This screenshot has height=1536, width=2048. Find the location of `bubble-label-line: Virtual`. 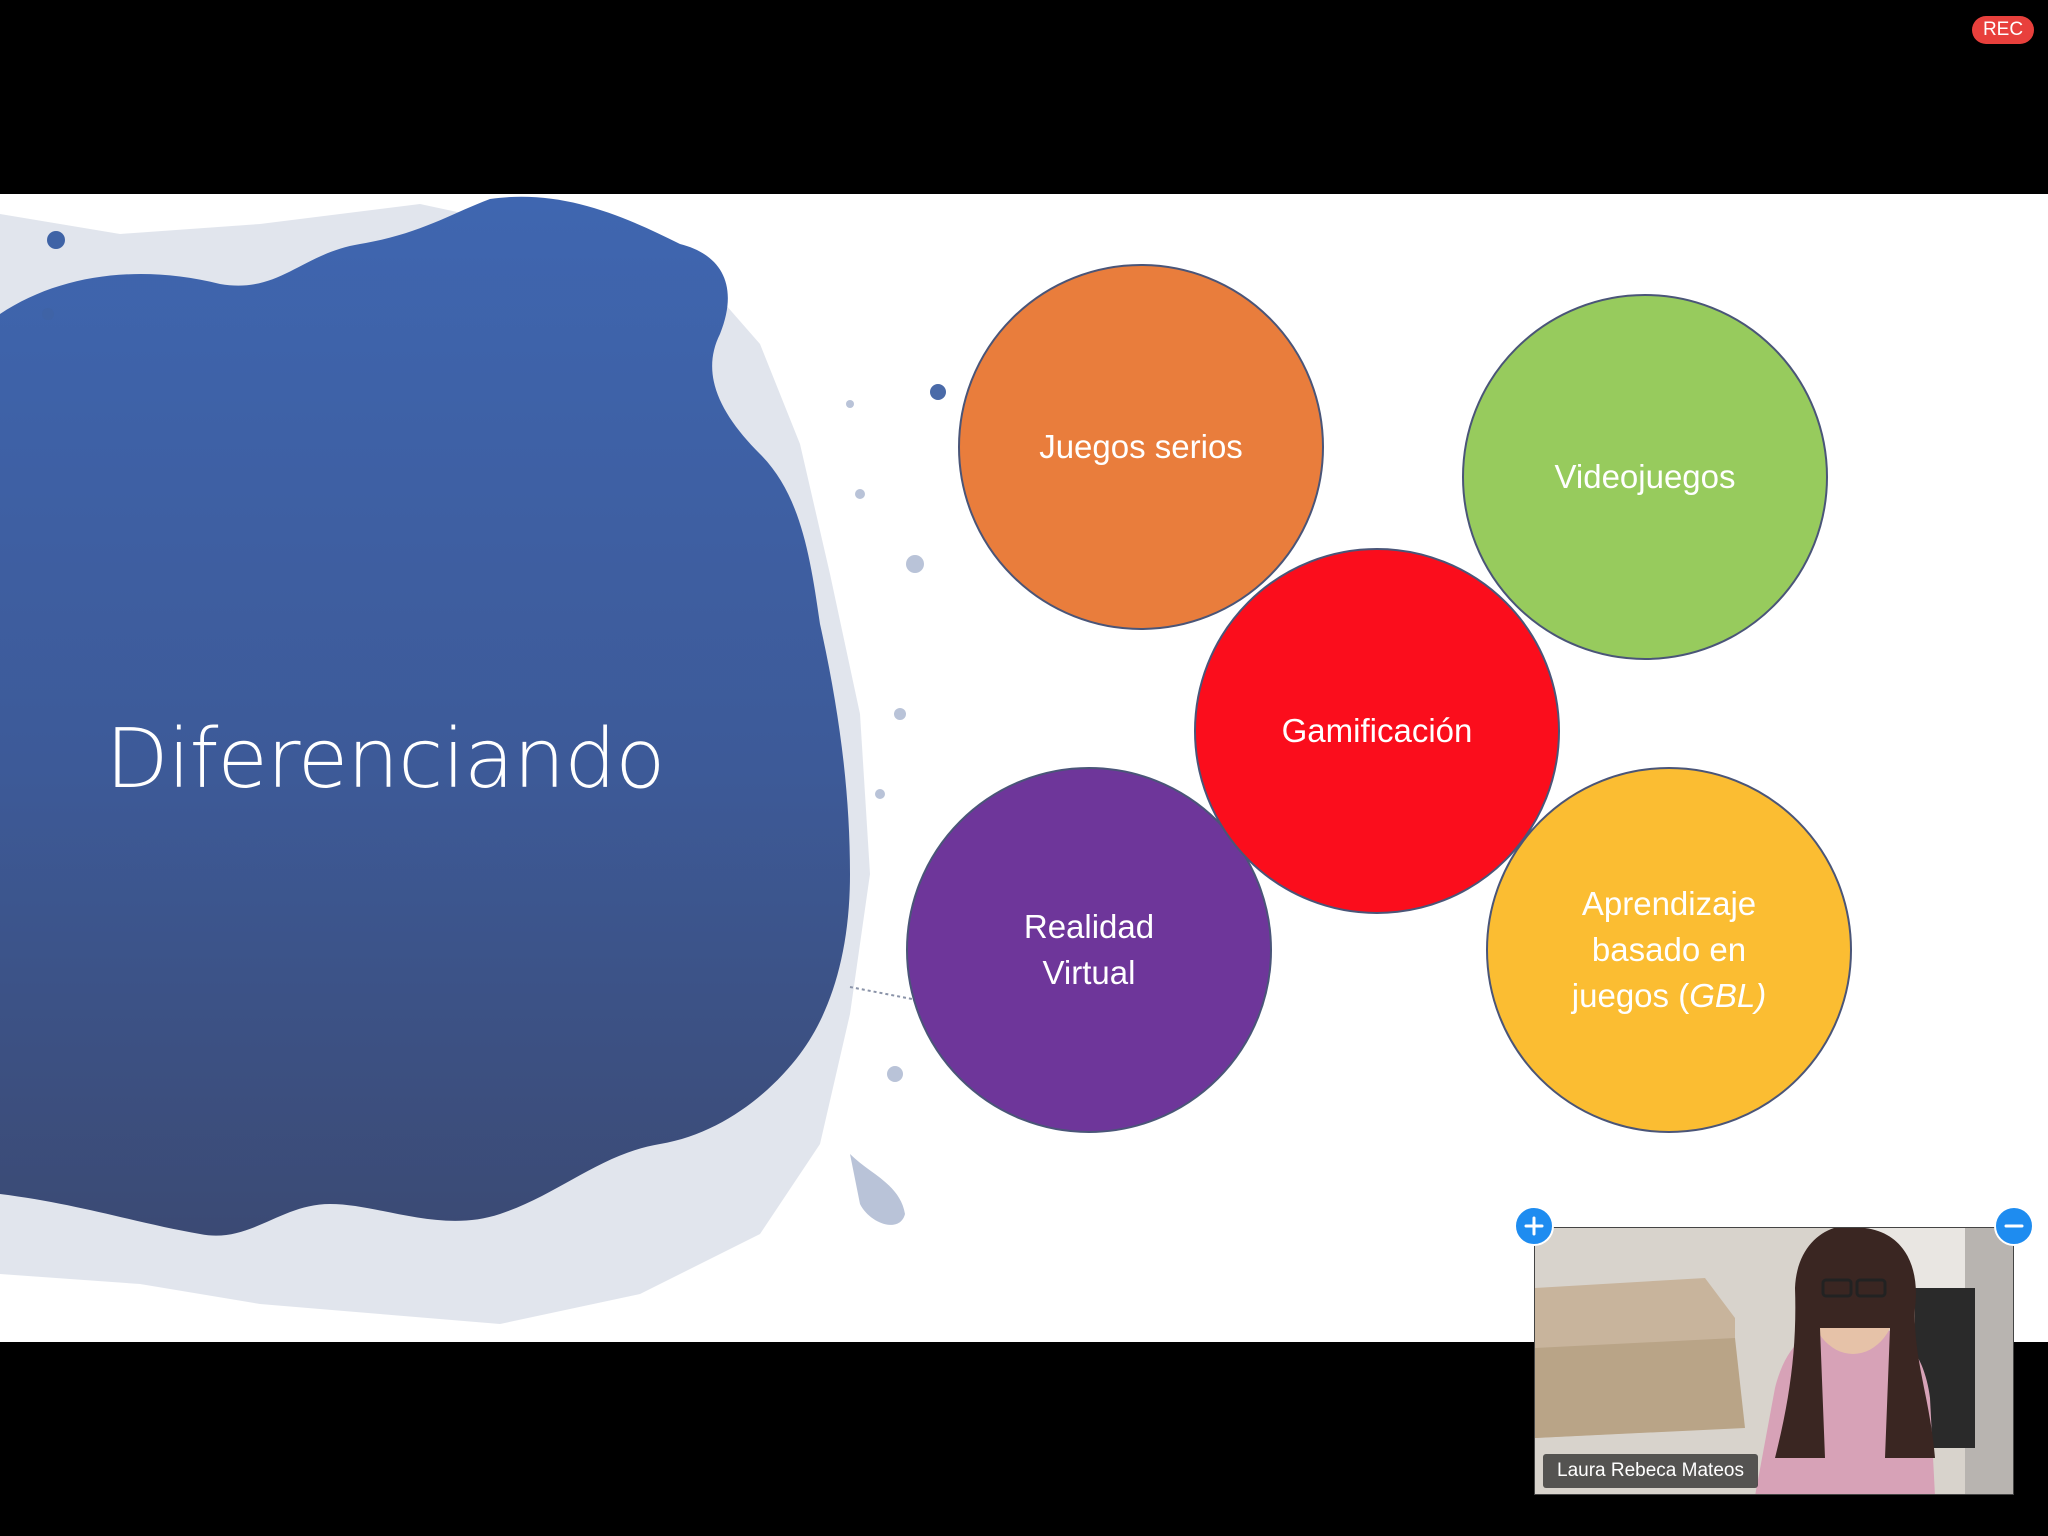

bubble-label-line: Virtual is located at coordinates (1089, 972).